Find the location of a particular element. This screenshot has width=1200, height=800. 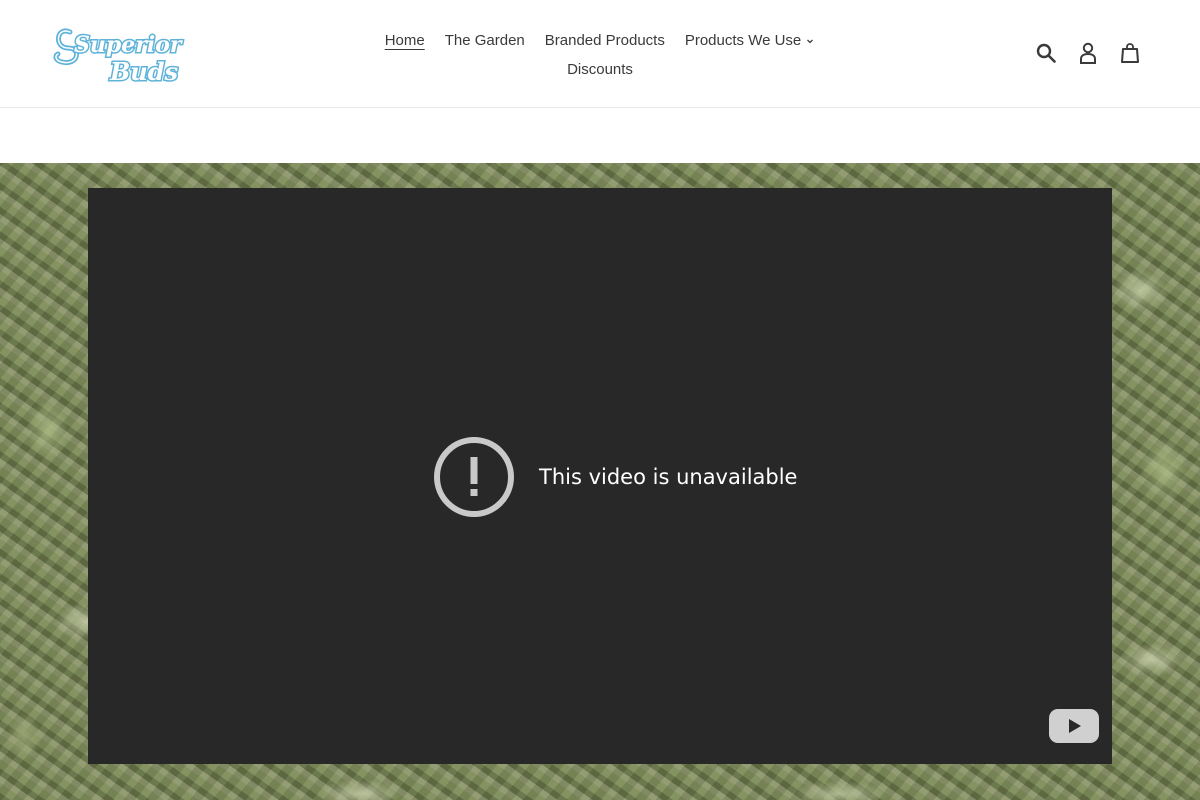

nav-item-home: Home is located at coordinates (405, 40).